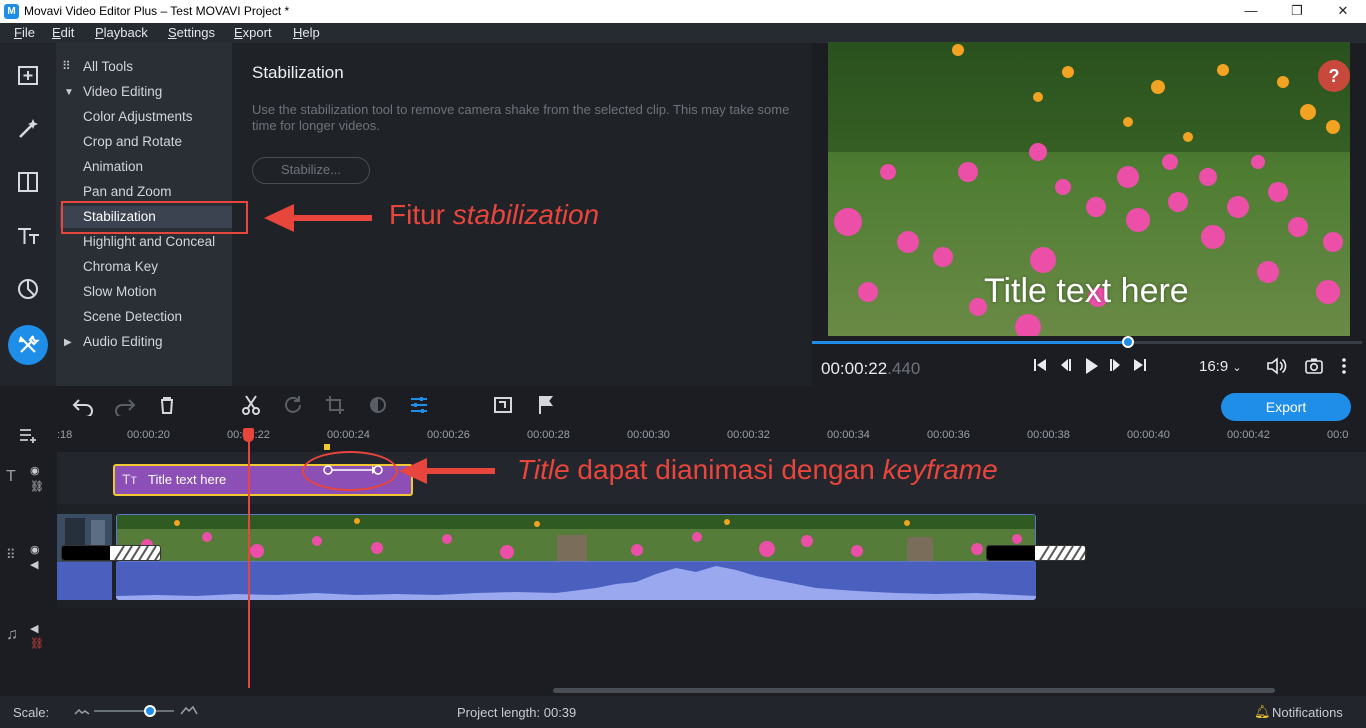 Image resolution: width=1366 pixels, height=728 pixels. What do you see at coordinates (1344, 368) in the screenshot?
I see `more-options-icon` at bounding box center [1344, 368].